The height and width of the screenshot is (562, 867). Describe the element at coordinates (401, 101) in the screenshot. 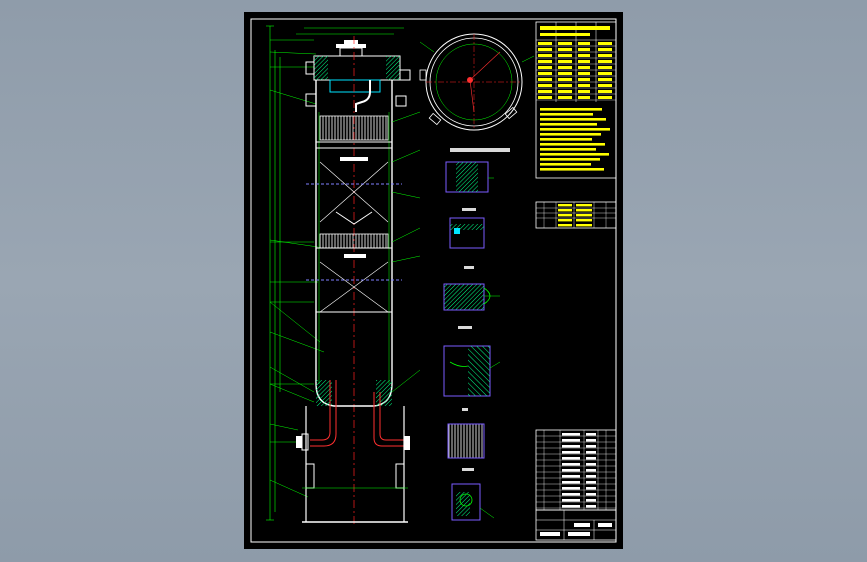

I see `right-side-nozzle` at that location.